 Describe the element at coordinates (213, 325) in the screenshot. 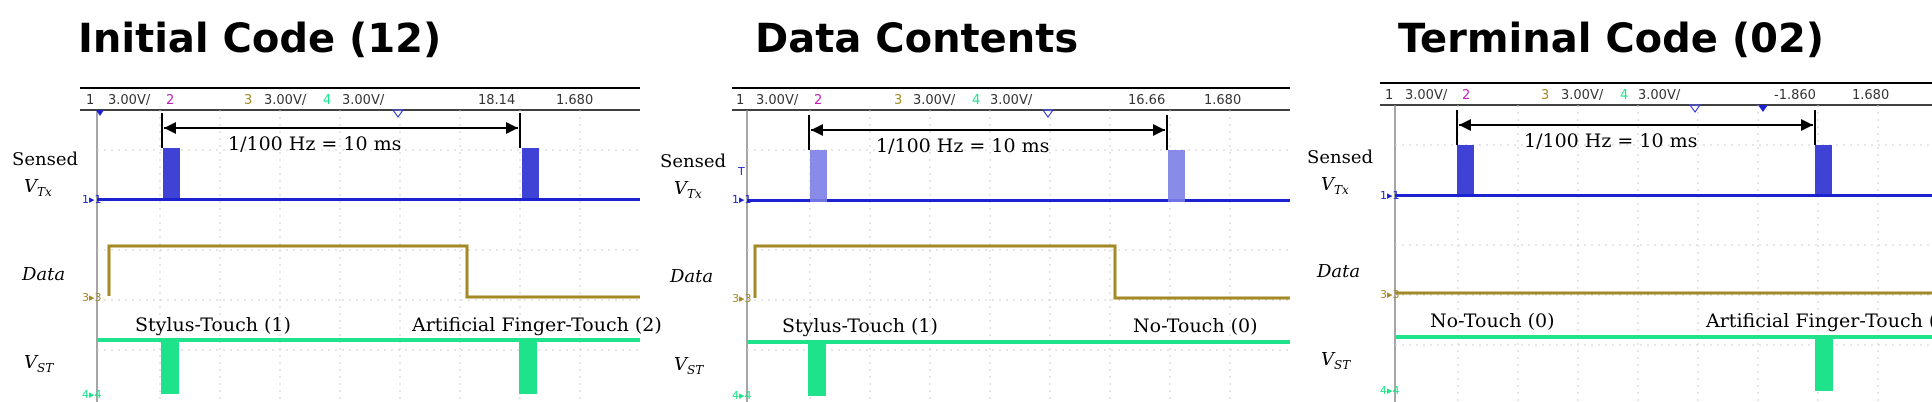

I see `left-annotation: Stylus-Touch (1)` at that location.